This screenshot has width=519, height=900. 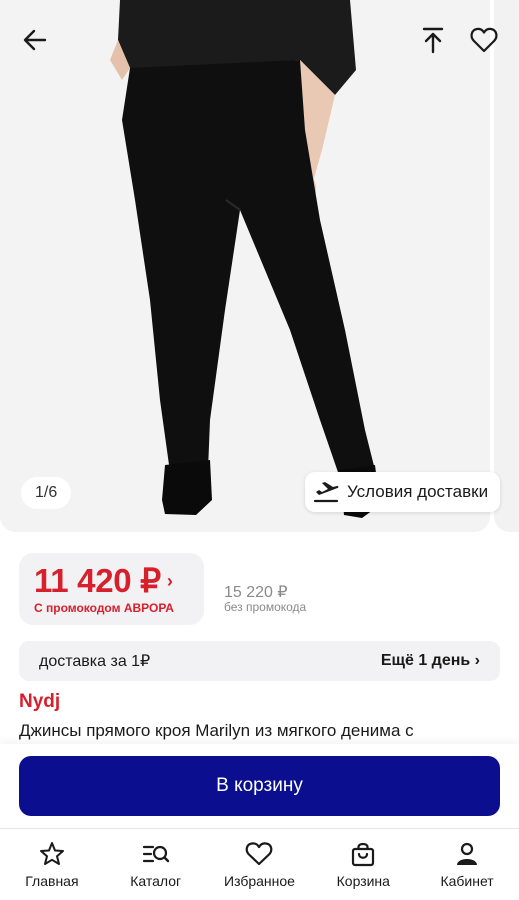 What do you see at coordinates (467, 881) in the screenshot?
I see `nav-label-account: Кабинет` at bounding box center [467, 881].